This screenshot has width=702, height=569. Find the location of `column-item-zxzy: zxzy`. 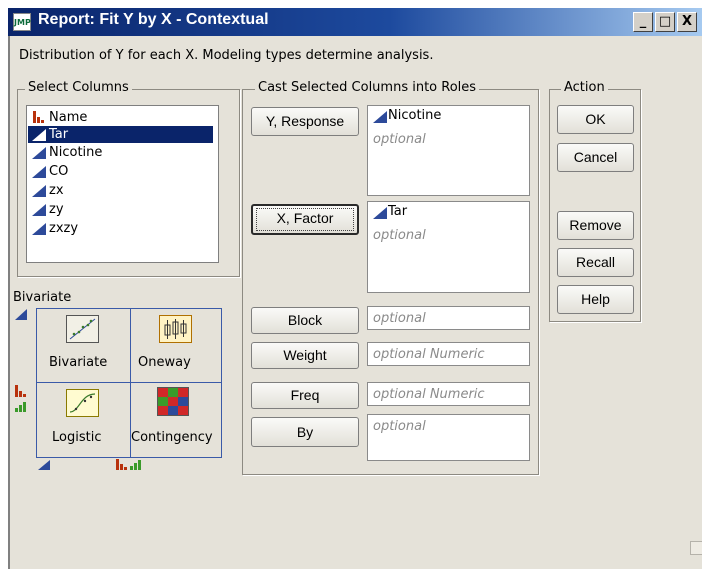

column-item-zxzy: zxzy is located at coordinates (120, 228).